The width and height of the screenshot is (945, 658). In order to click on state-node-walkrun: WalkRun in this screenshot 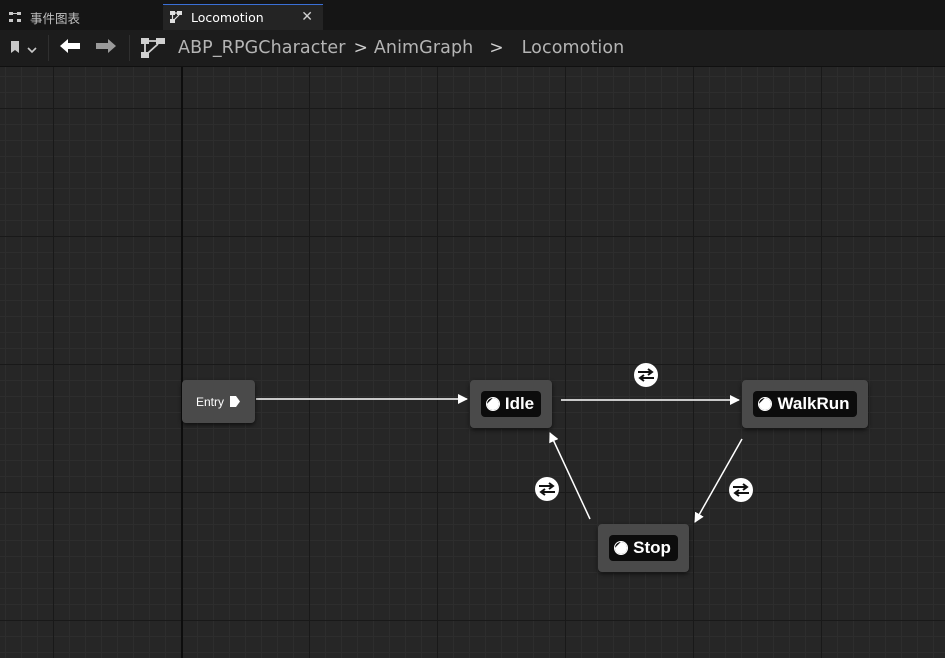, I will do `click(805, 404)`.